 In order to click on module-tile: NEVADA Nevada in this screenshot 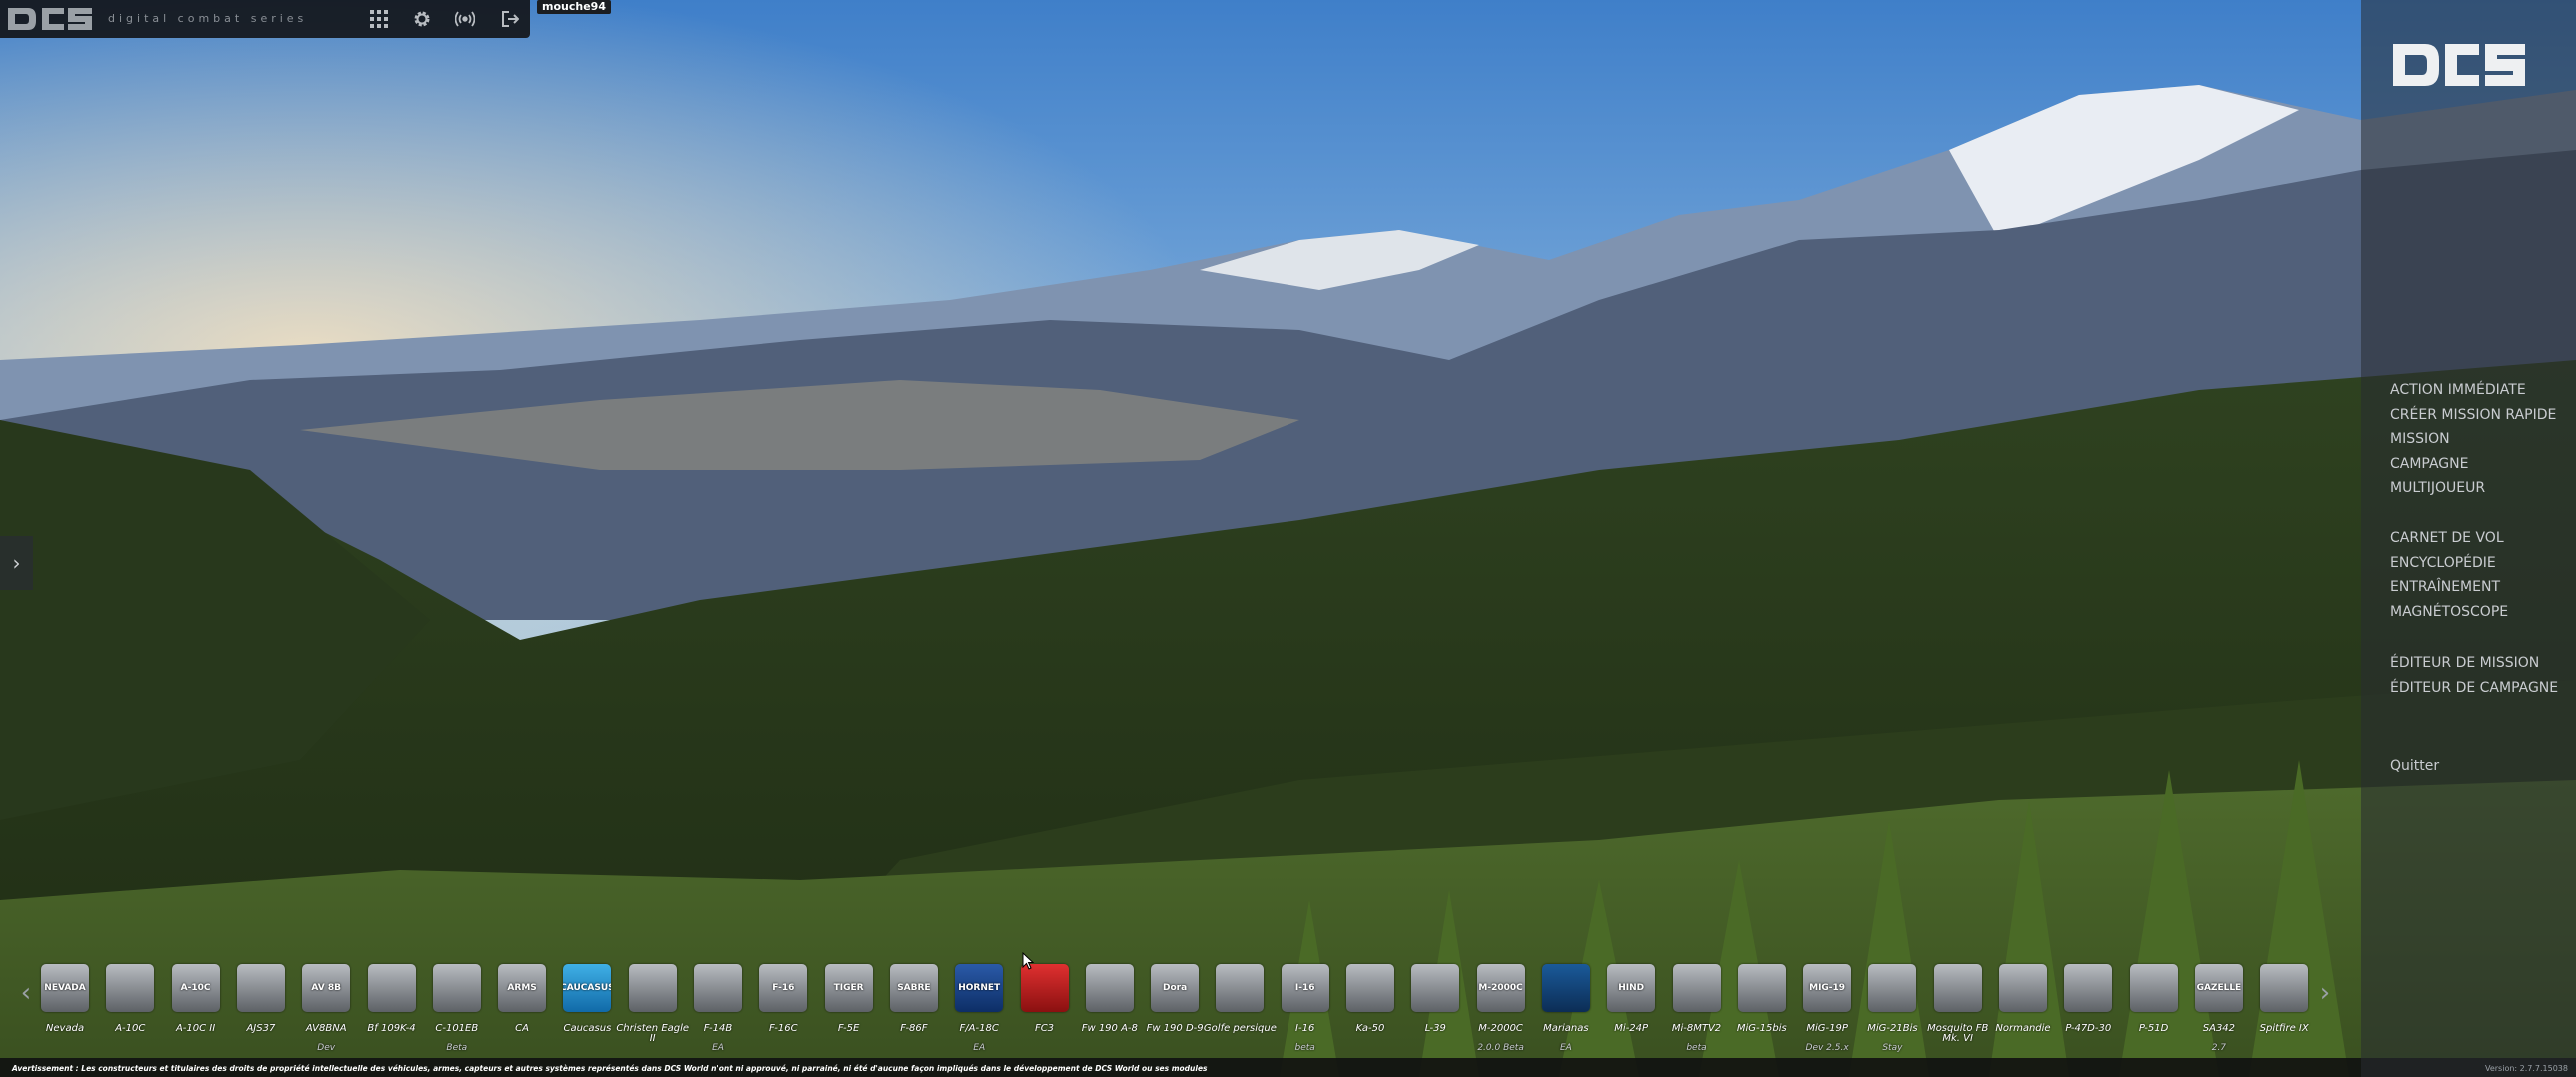, I will do `click(65, 1009)`.